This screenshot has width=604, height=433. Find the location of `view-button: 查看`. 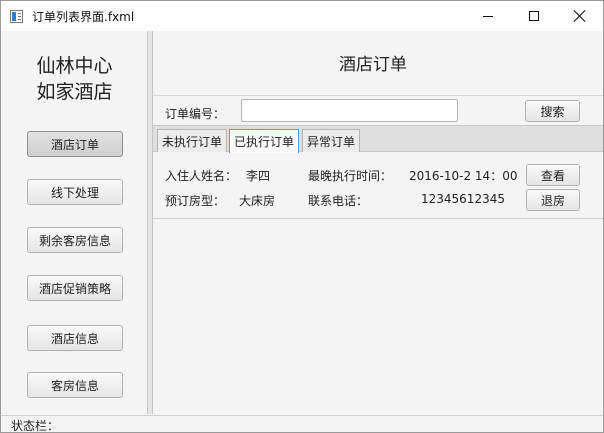

view-button: 查看 is located at coordinates (553, 175).